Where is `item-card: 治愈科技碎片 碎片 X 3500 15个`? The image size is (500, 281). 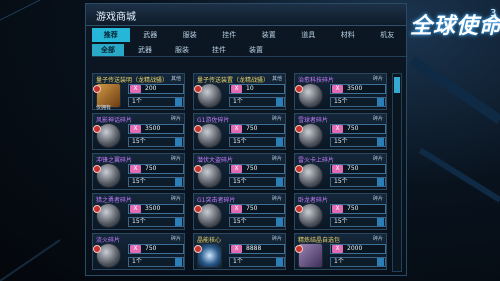 item-card: 治愈科技碎片 碎片 X 3500 15个 is located at coordinates (340, 91).